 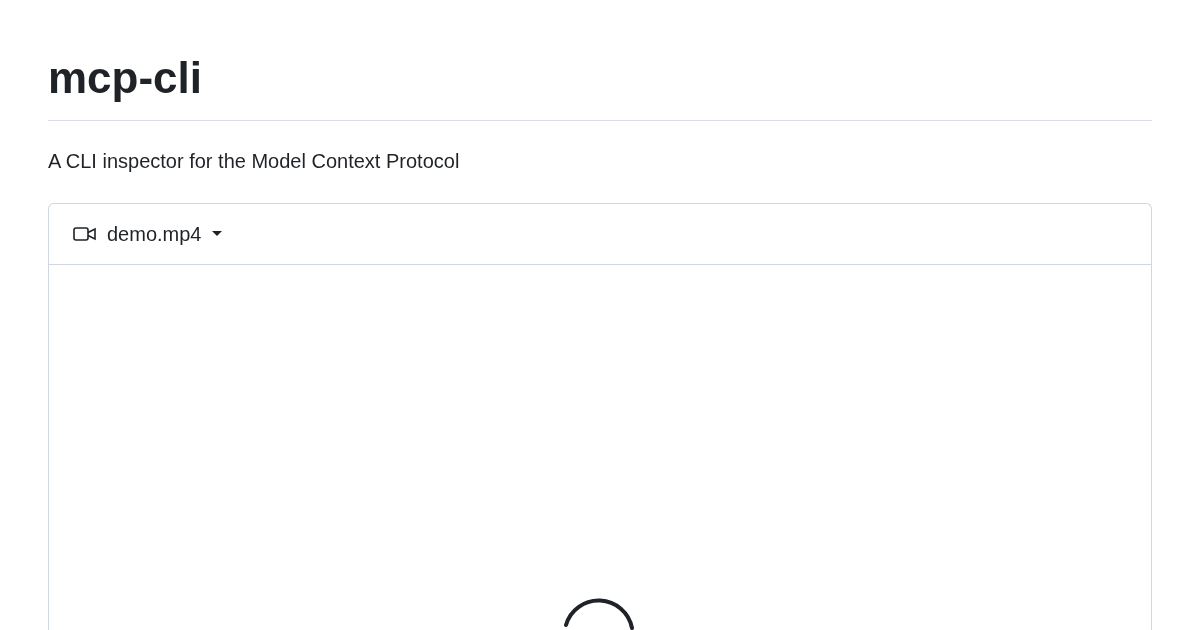 What do you see at coordinates (164, 234) in the screenshot?
I see `file-dropdown: demo.mp4` at bounding box center [164, 234].